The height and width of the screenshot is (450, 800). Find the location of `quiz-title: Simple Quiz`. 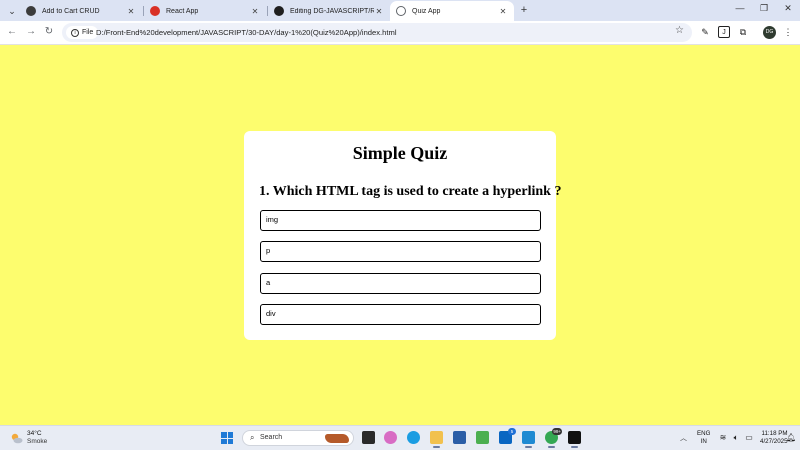

quiz-title: Simple Quiz is located at coordinates (400, 153).